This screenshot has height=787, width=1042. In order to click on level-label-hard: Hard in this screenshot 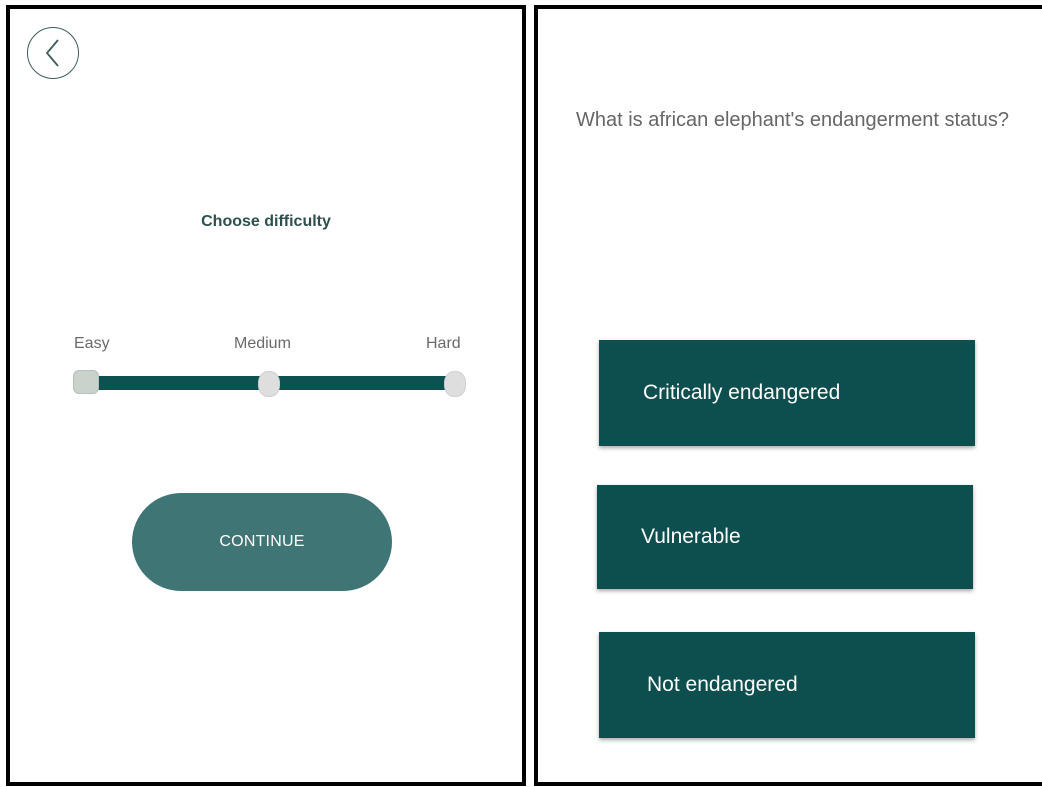, I will do `click(443, 343)`.